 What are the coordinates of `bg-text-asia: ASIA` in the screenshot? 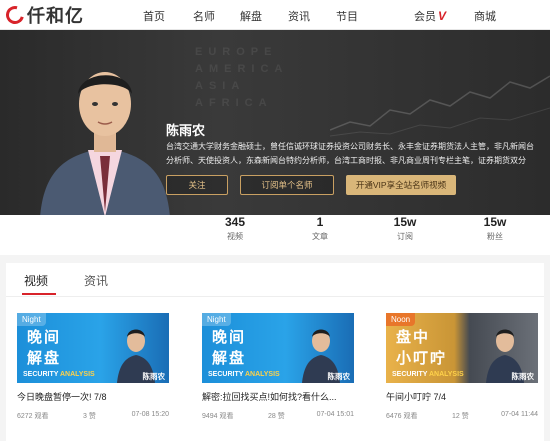 It's located at (220, 86).